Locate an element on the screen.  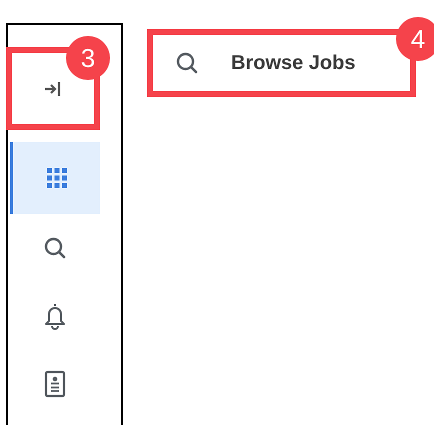
bell-icon is located at coordinates (55, 316).